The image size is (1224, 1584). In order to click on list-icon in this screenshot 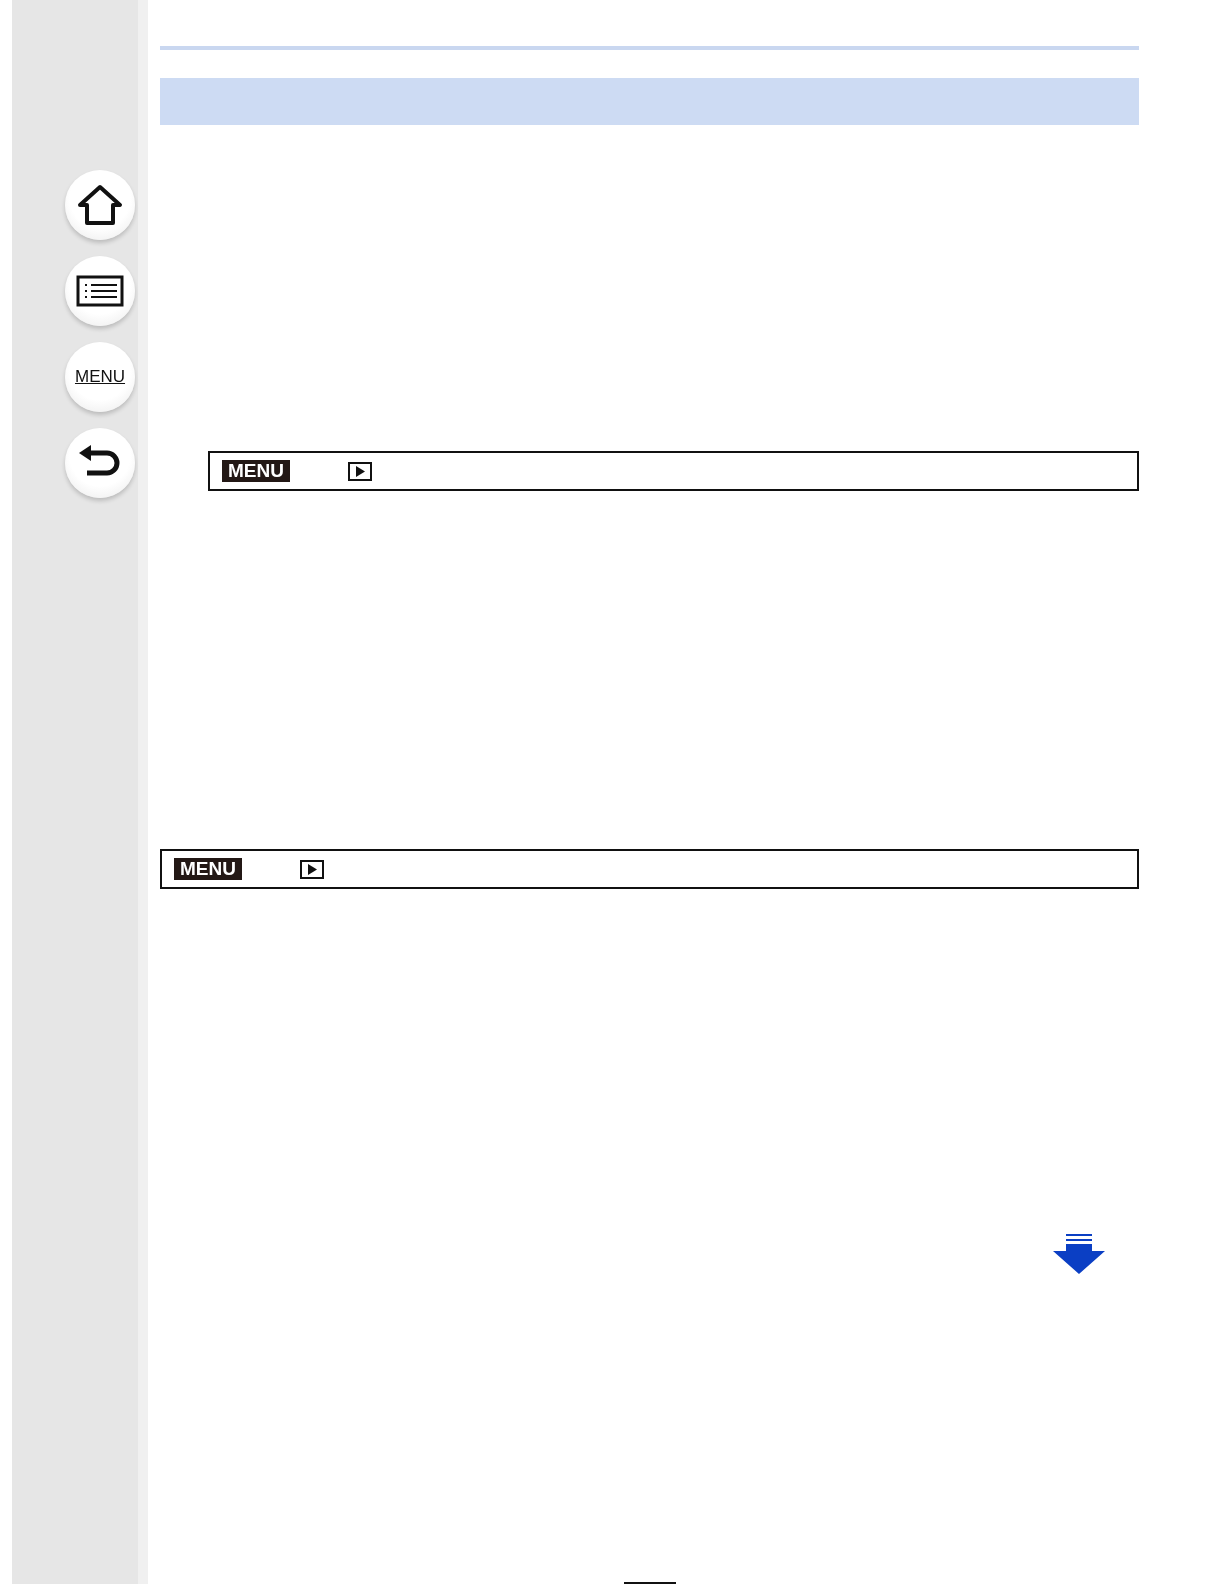, I will do `click(100, 291)`.